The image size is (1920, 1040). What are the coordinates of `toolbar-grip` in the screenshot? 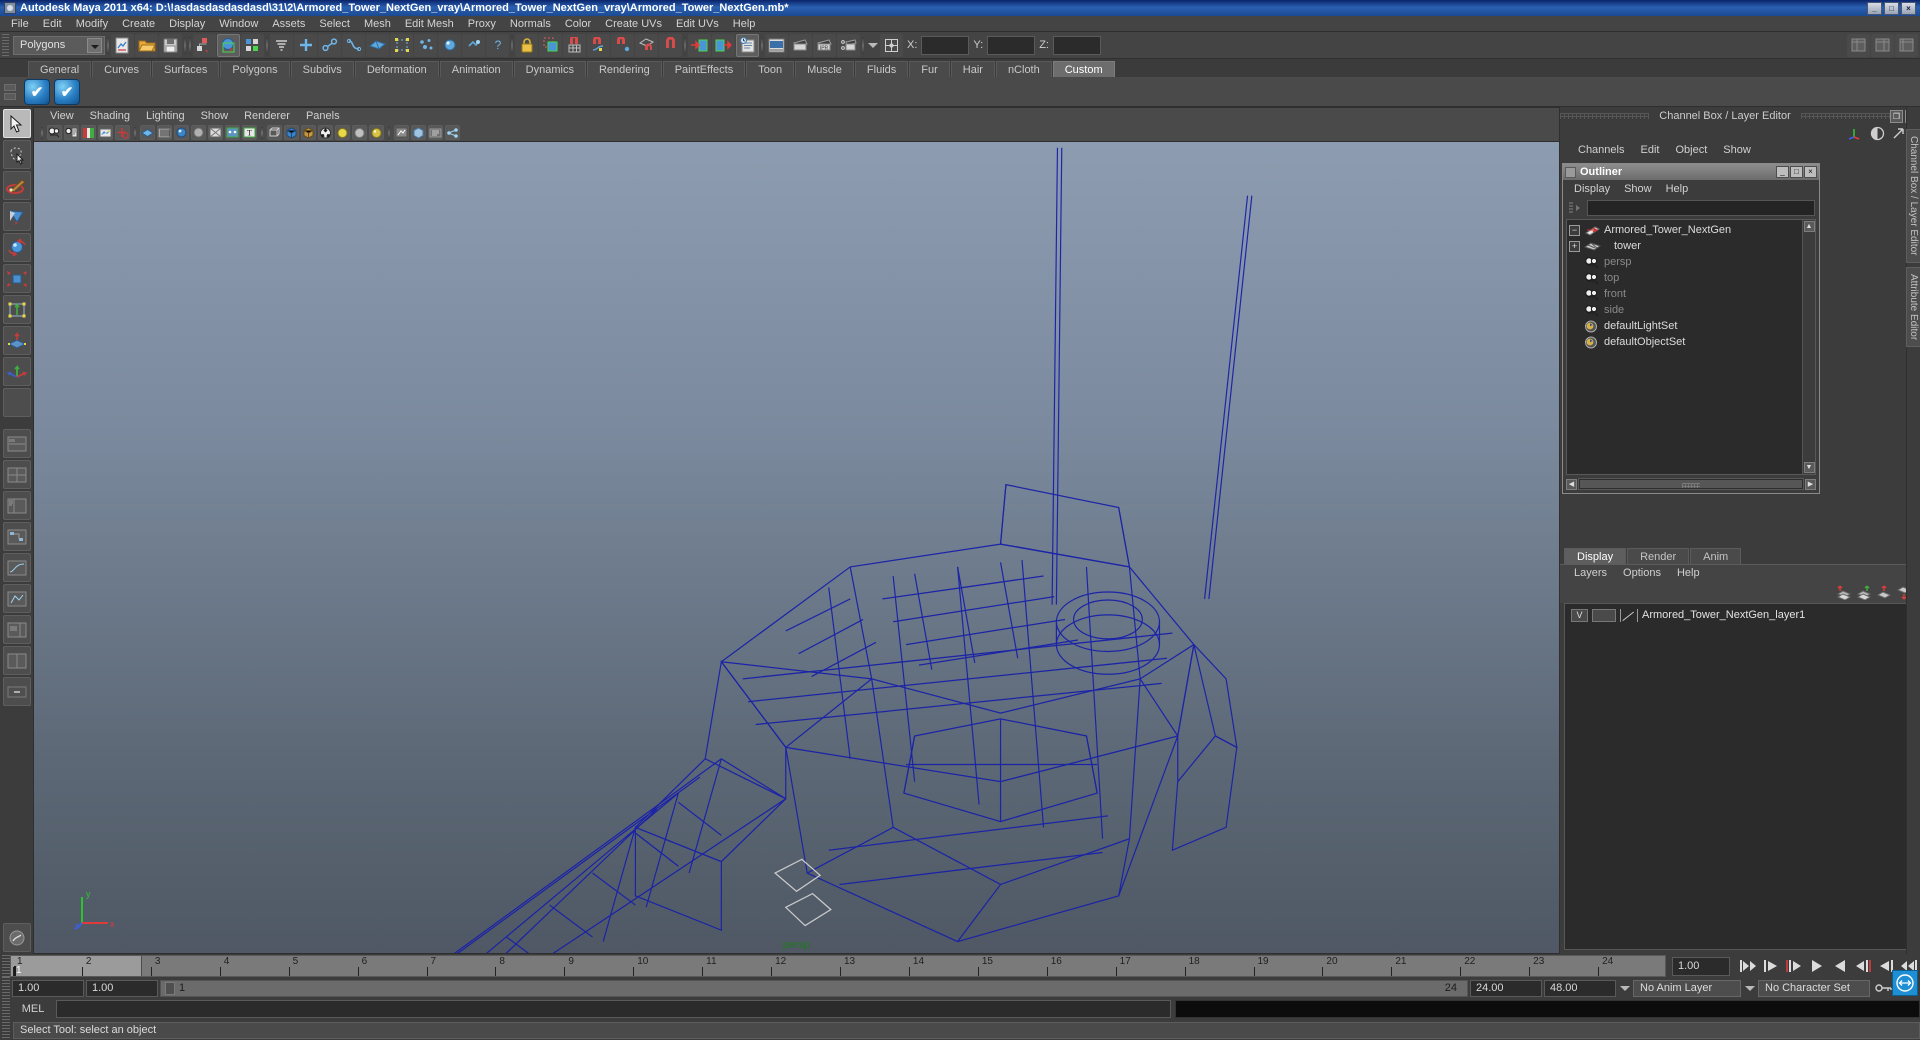 It's located at (5, 45).